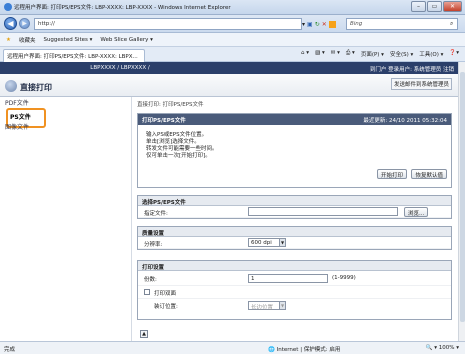 The image size is (465, 354). What do you see at coordinates (261, 243) in the screenshot?
I see `resolution-value: 600 dpi` at bounding box center [261, 243].